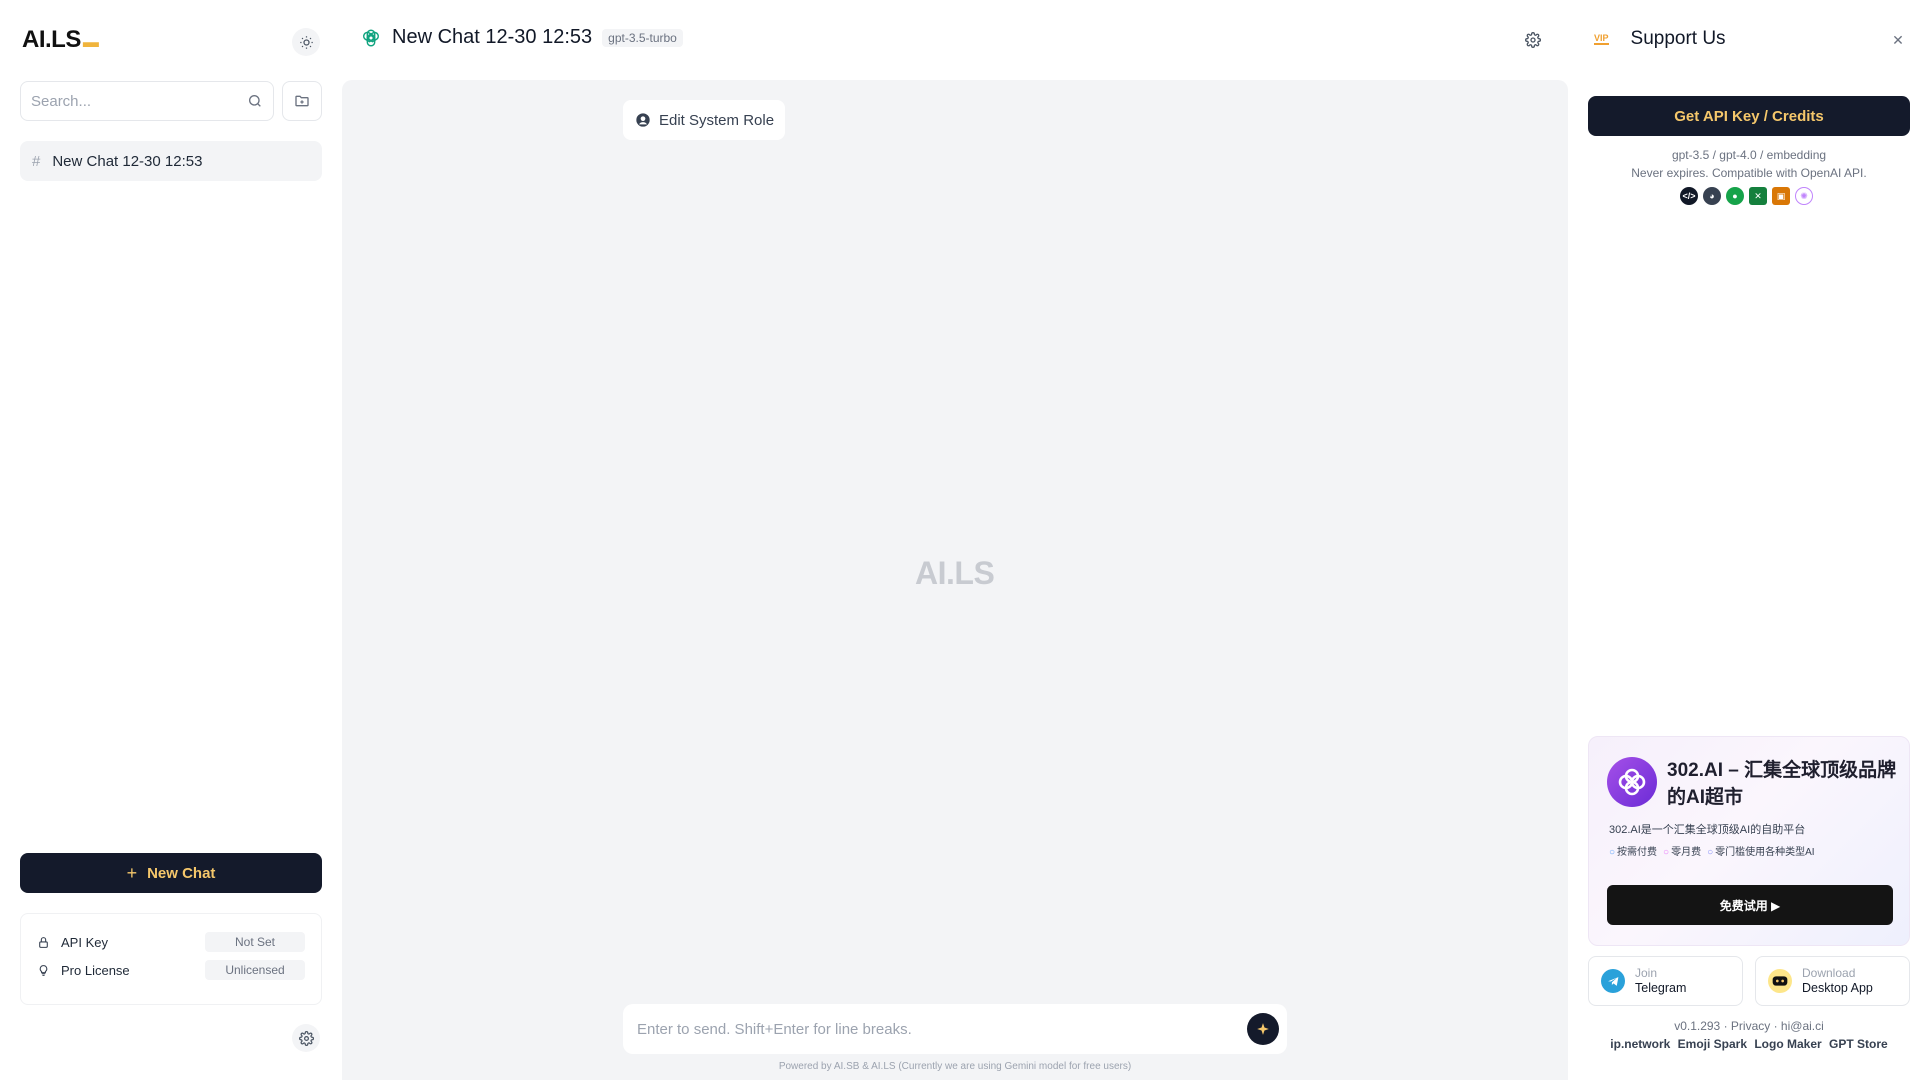  Describe the element at coordinates (1760, 850) in the screenshot. I see `promo-feature: 零门槛使用各种类型AI` at that location.